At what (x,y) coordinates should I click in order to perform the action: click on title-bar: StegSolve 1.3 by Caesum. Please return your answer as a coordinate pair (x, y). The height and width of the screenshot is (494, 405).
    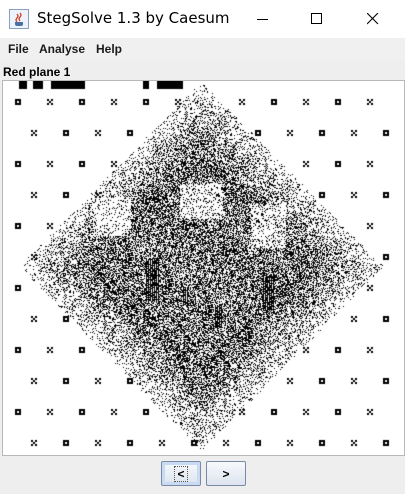
    Looking at the image, I should click on (202, 19).